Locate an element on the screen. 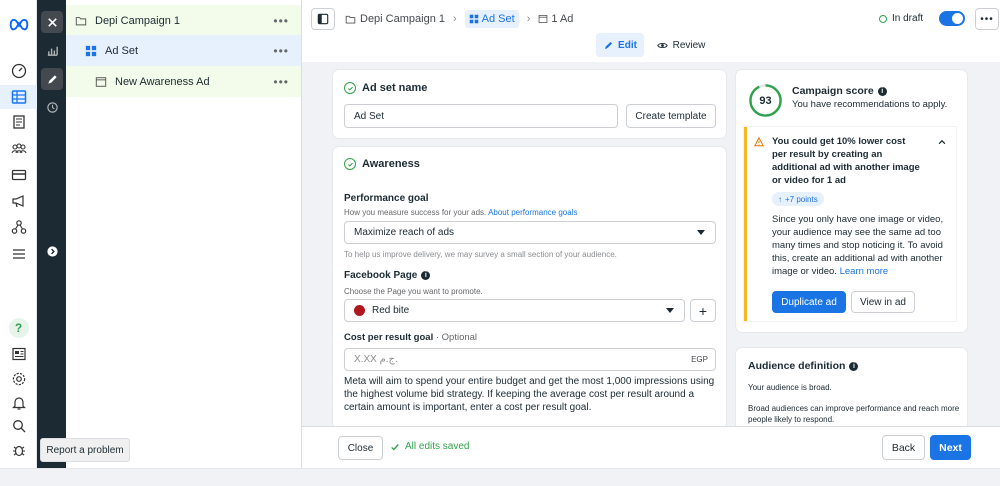 The width and height of the screenshot is (1000, 486). news-icon is located at coordinates (18, 354).